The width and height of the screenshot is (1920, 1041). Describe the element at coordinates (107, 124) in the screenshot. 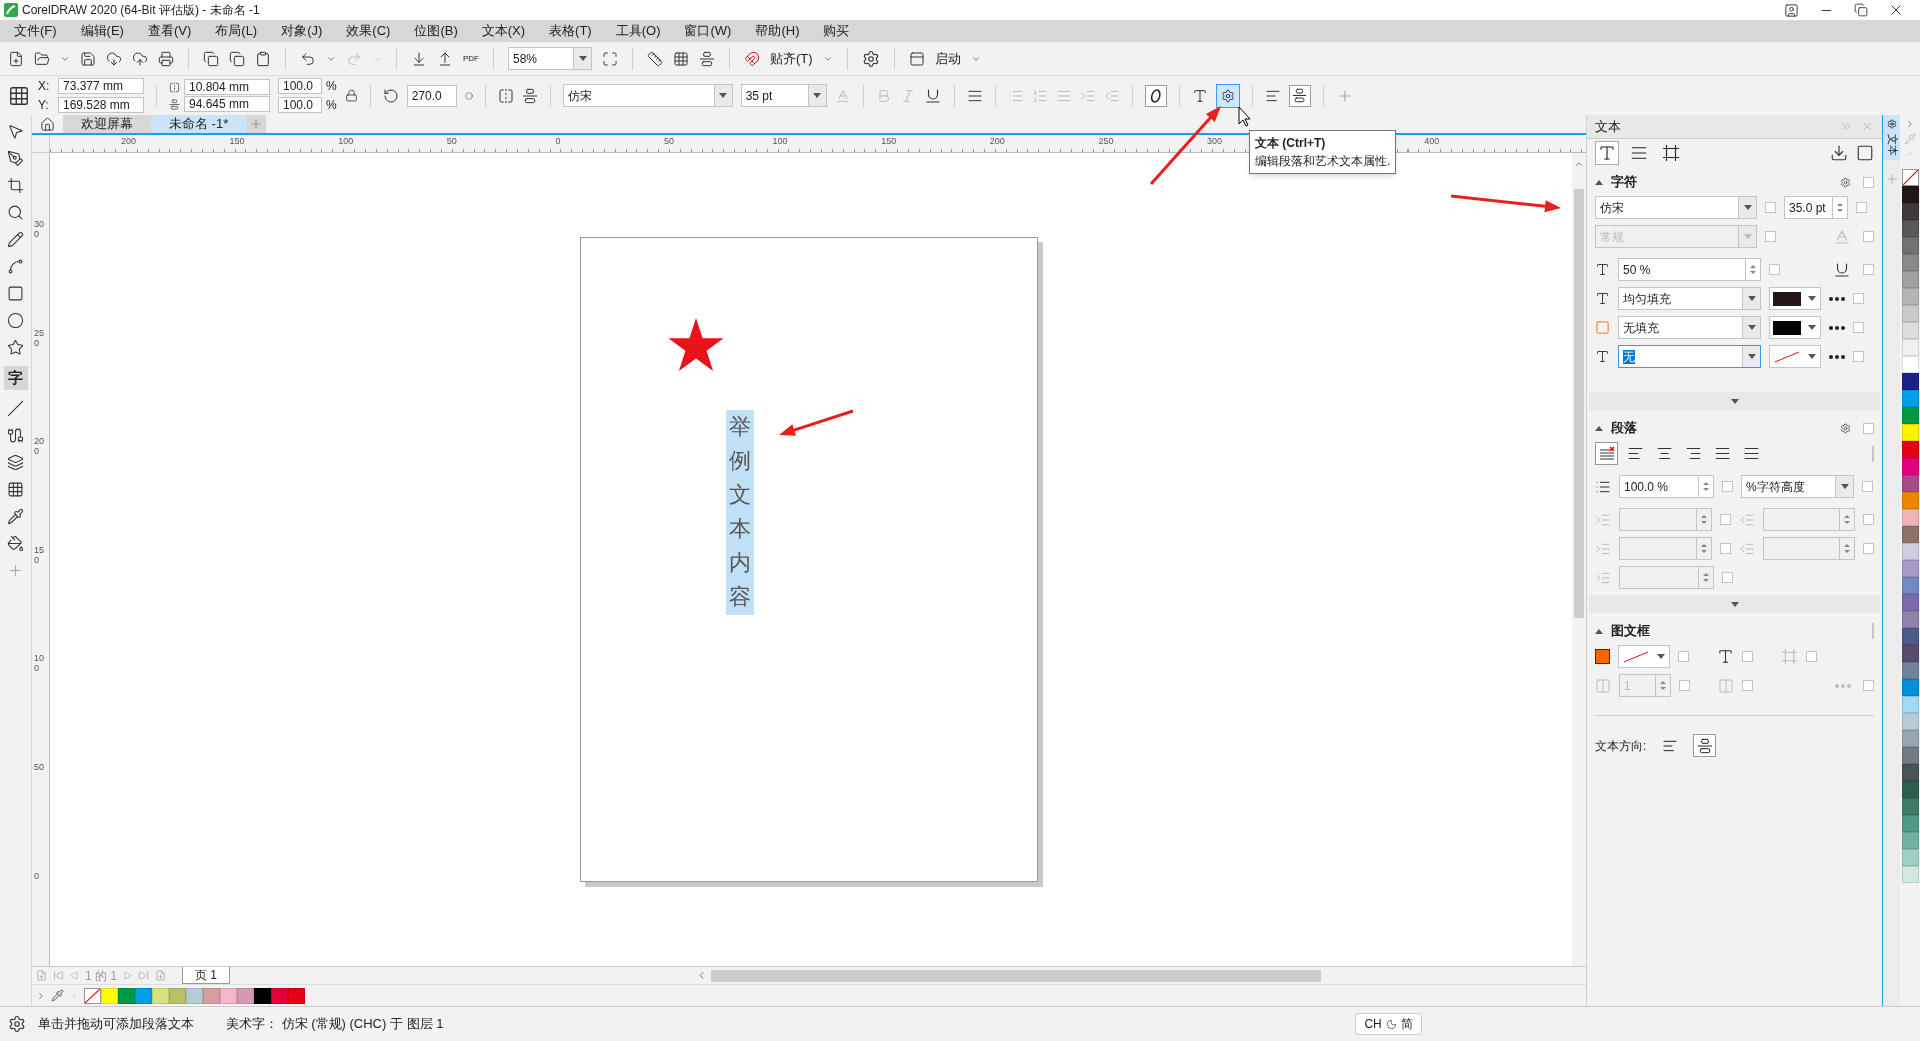

I see `document-tab: 欢迎屏幕` at that location.